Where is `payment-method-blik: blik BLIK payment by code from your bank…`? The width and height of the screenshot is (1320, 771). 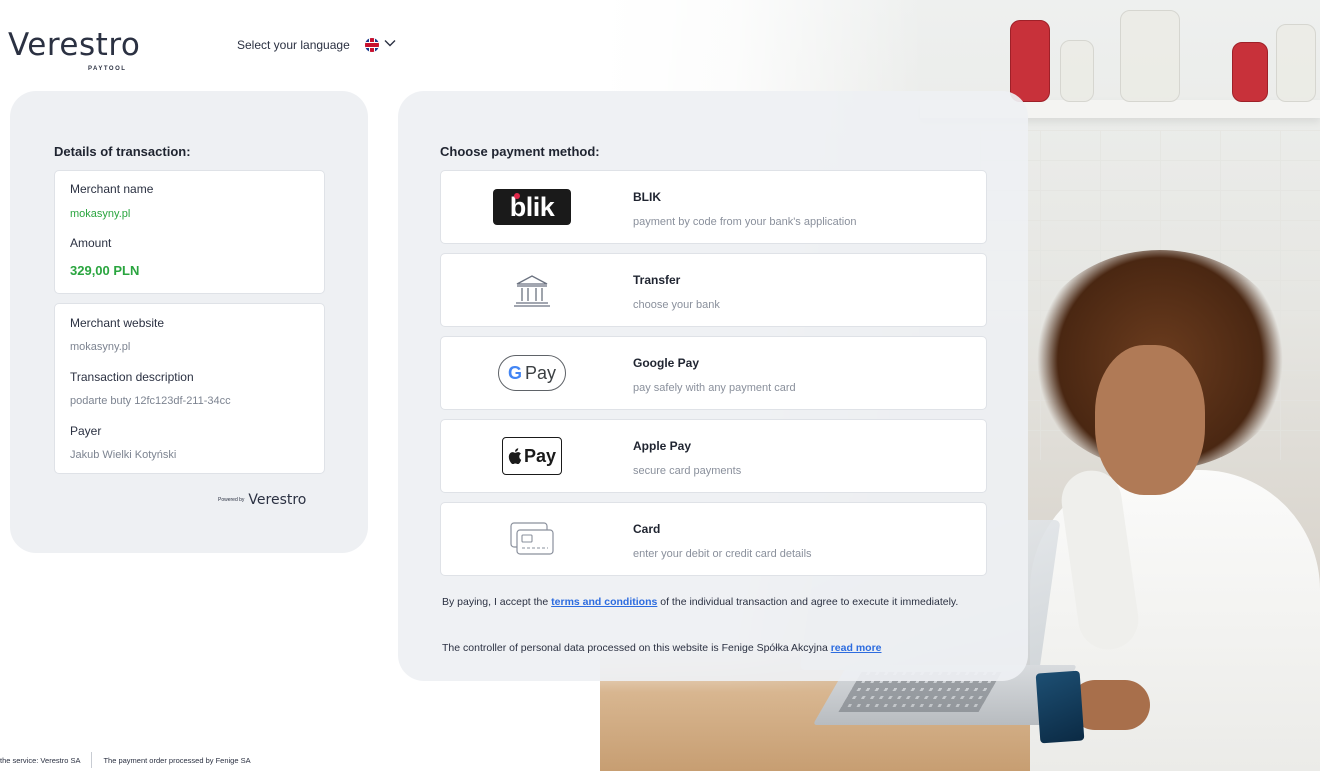
payment-method-blik: blik BLIK payment by code from your bank… is located at coordinates (713, 207).